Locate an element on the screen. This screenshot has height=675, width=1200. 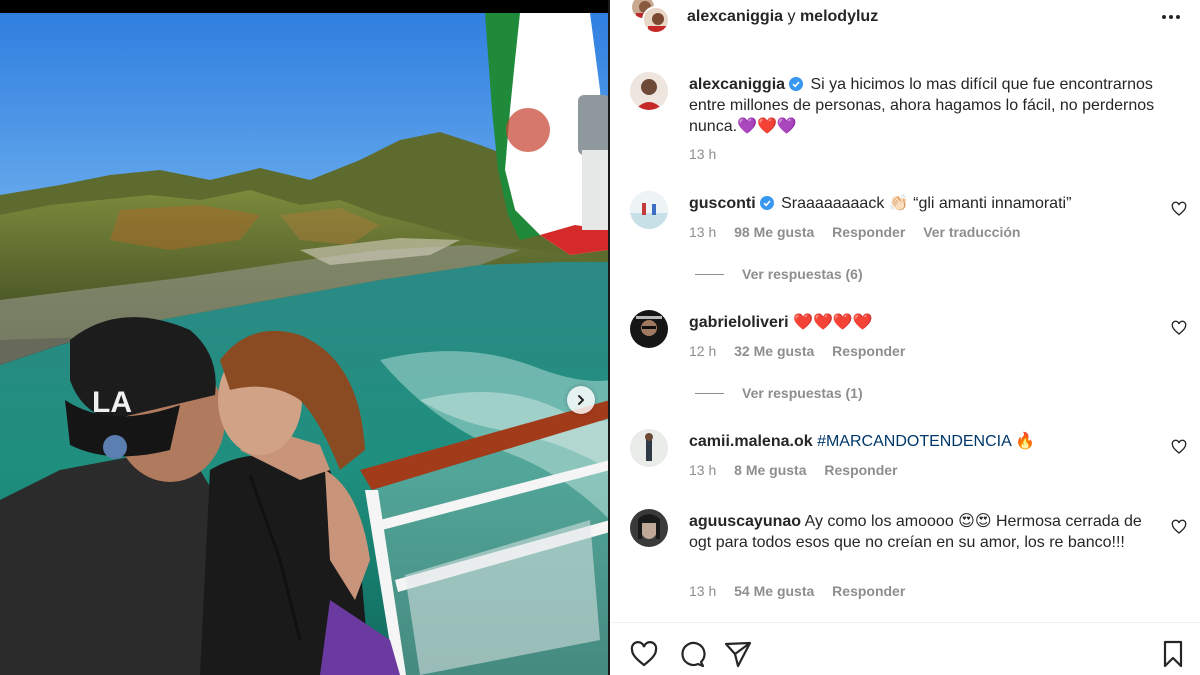
photo-divider is located at coordinates (609, 337).